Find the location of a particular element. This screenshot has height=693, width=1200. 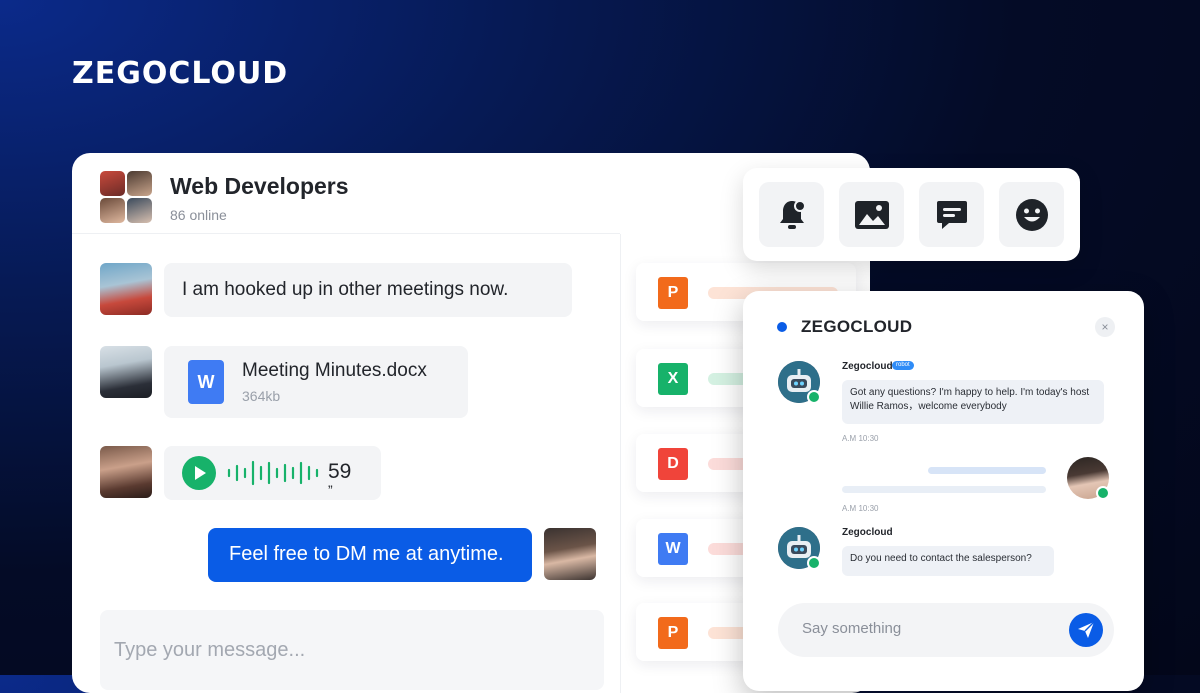

image-button is located at coordinates (871, 214).